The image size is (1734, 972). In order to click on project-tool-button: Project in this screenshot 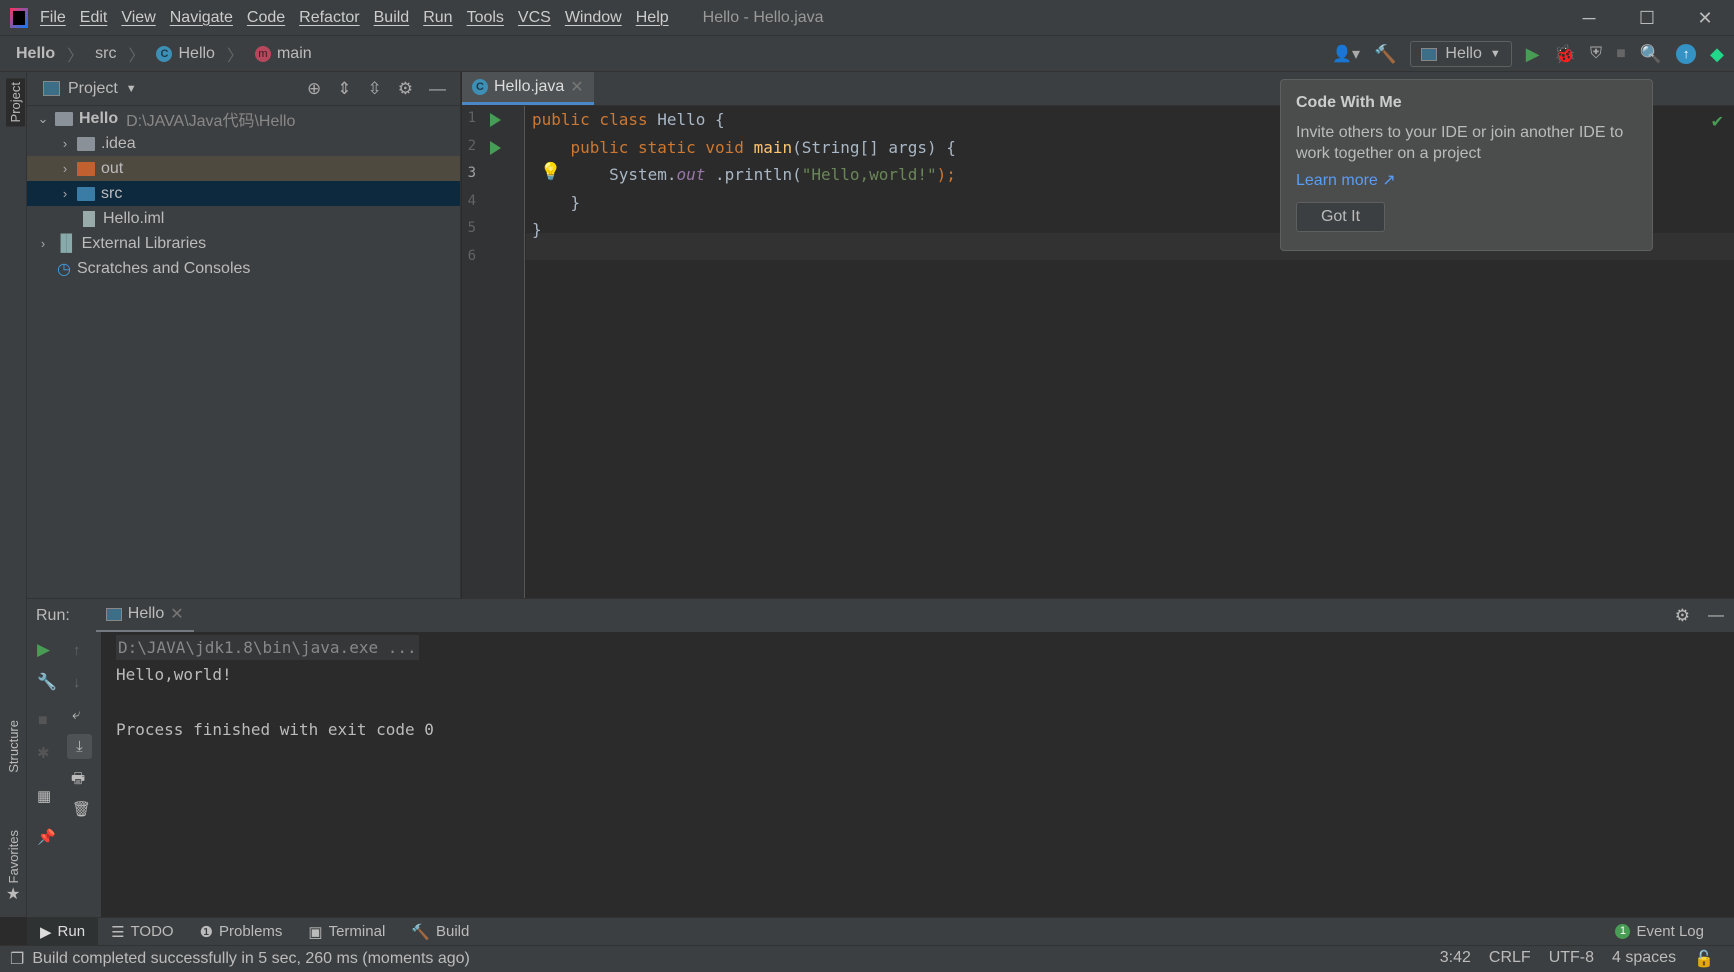, I will do `click(15, 102)`.